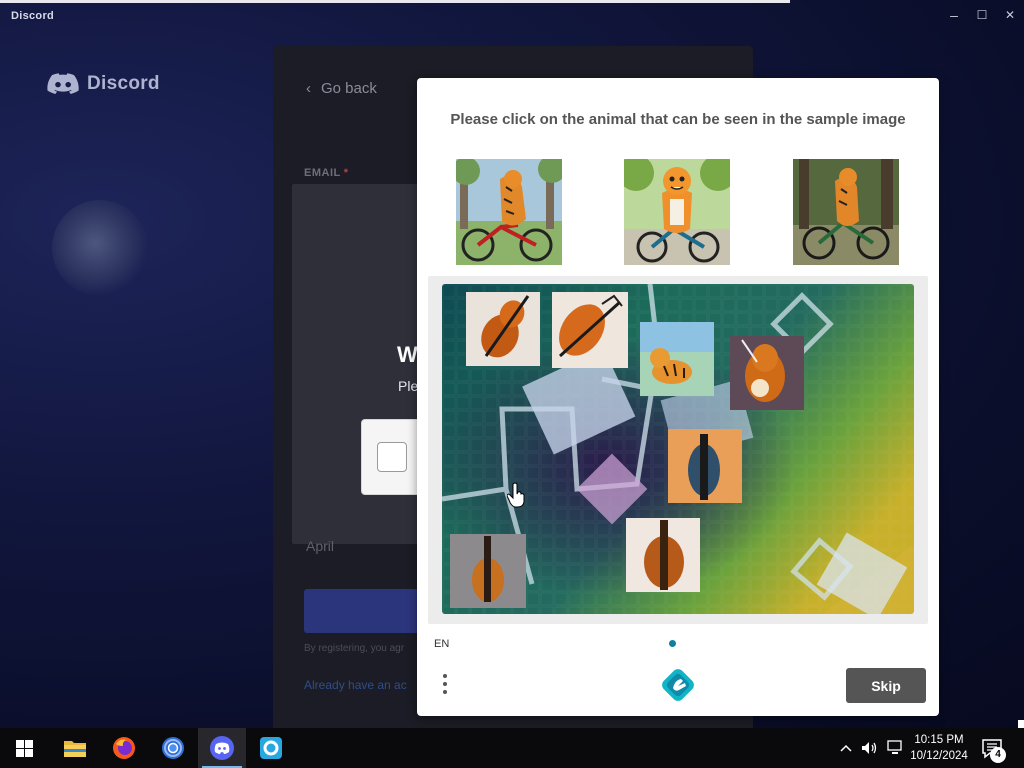 This screenshot has width=1024, height=768. What do you see at coordinates (677, 359) in the screenshot?
I see `tiger-tile` at bounding box center [677, 359].